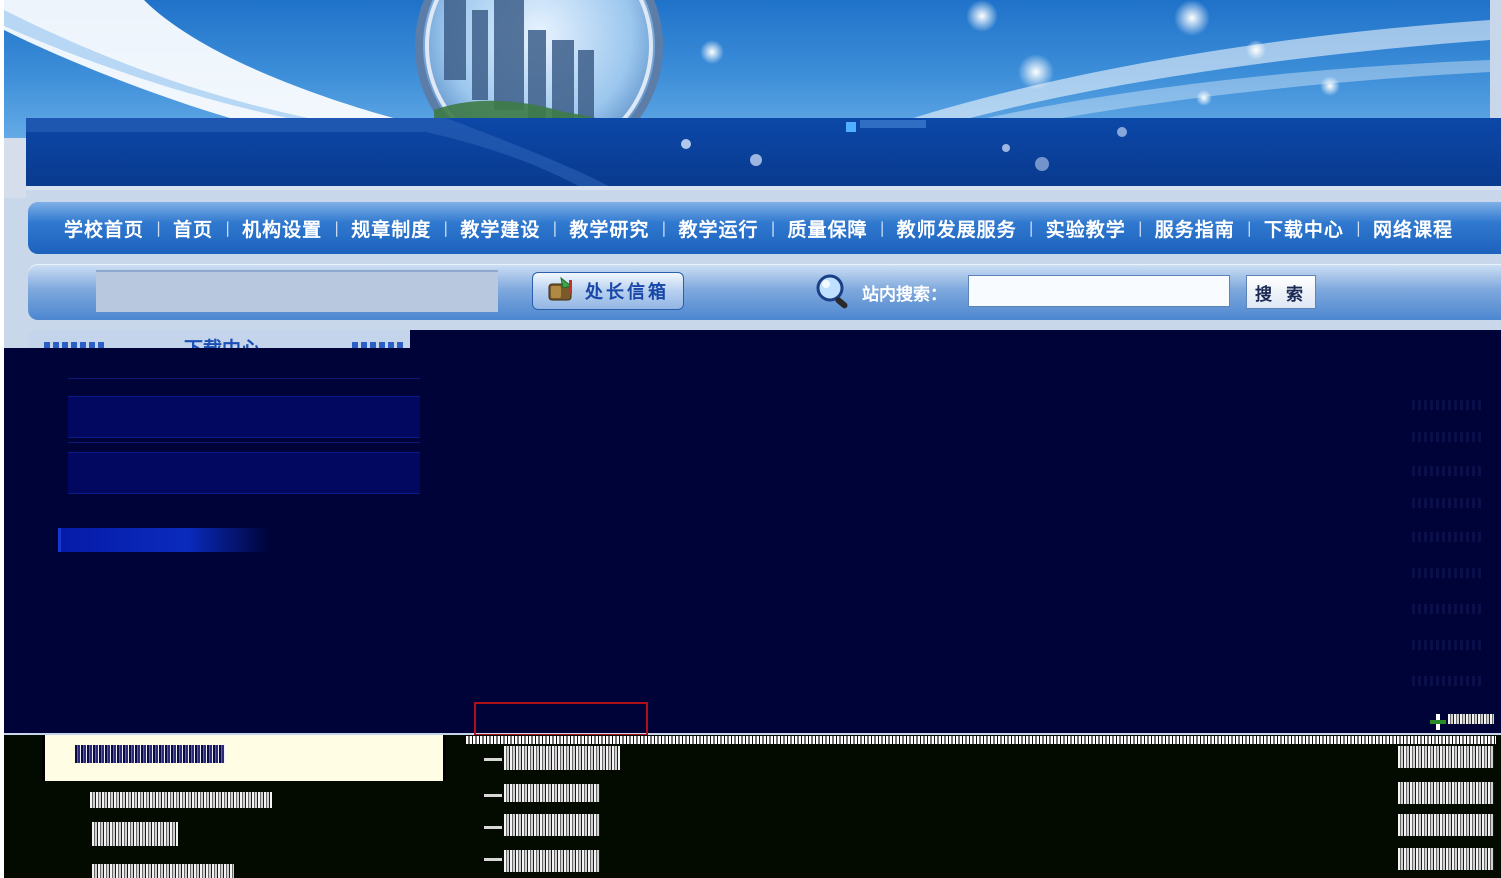 This screenshot has width=1501, height=878. I want to click on render-artifact-rule, so click(981, 740).